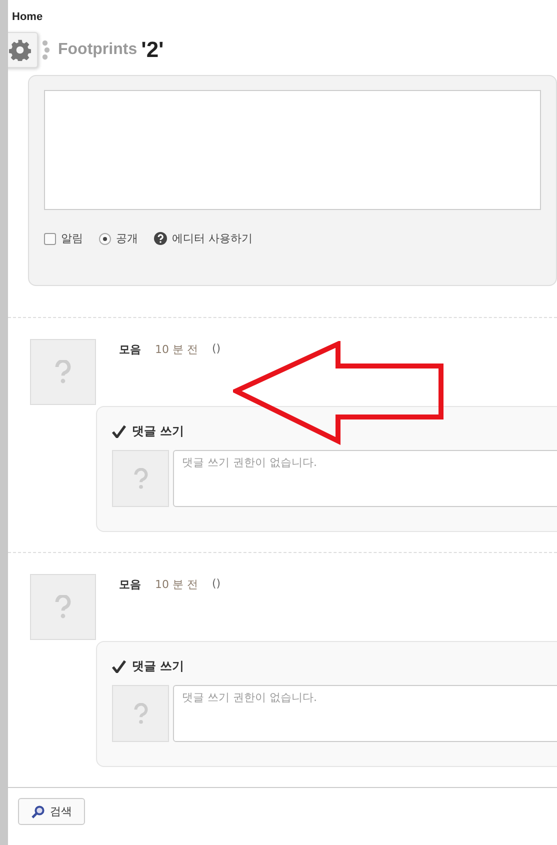  Describe the element at coordinates (282, 15) in the screenshot. I see `breadcrumb-link: Home` at that location.